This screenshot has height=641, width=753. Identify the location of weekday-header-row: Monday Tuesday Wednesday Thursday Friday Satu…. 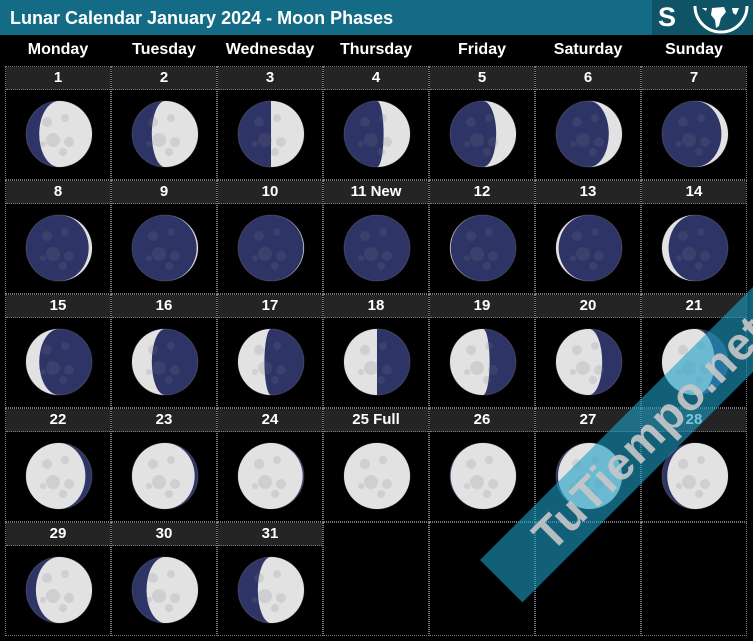
(376, 50).